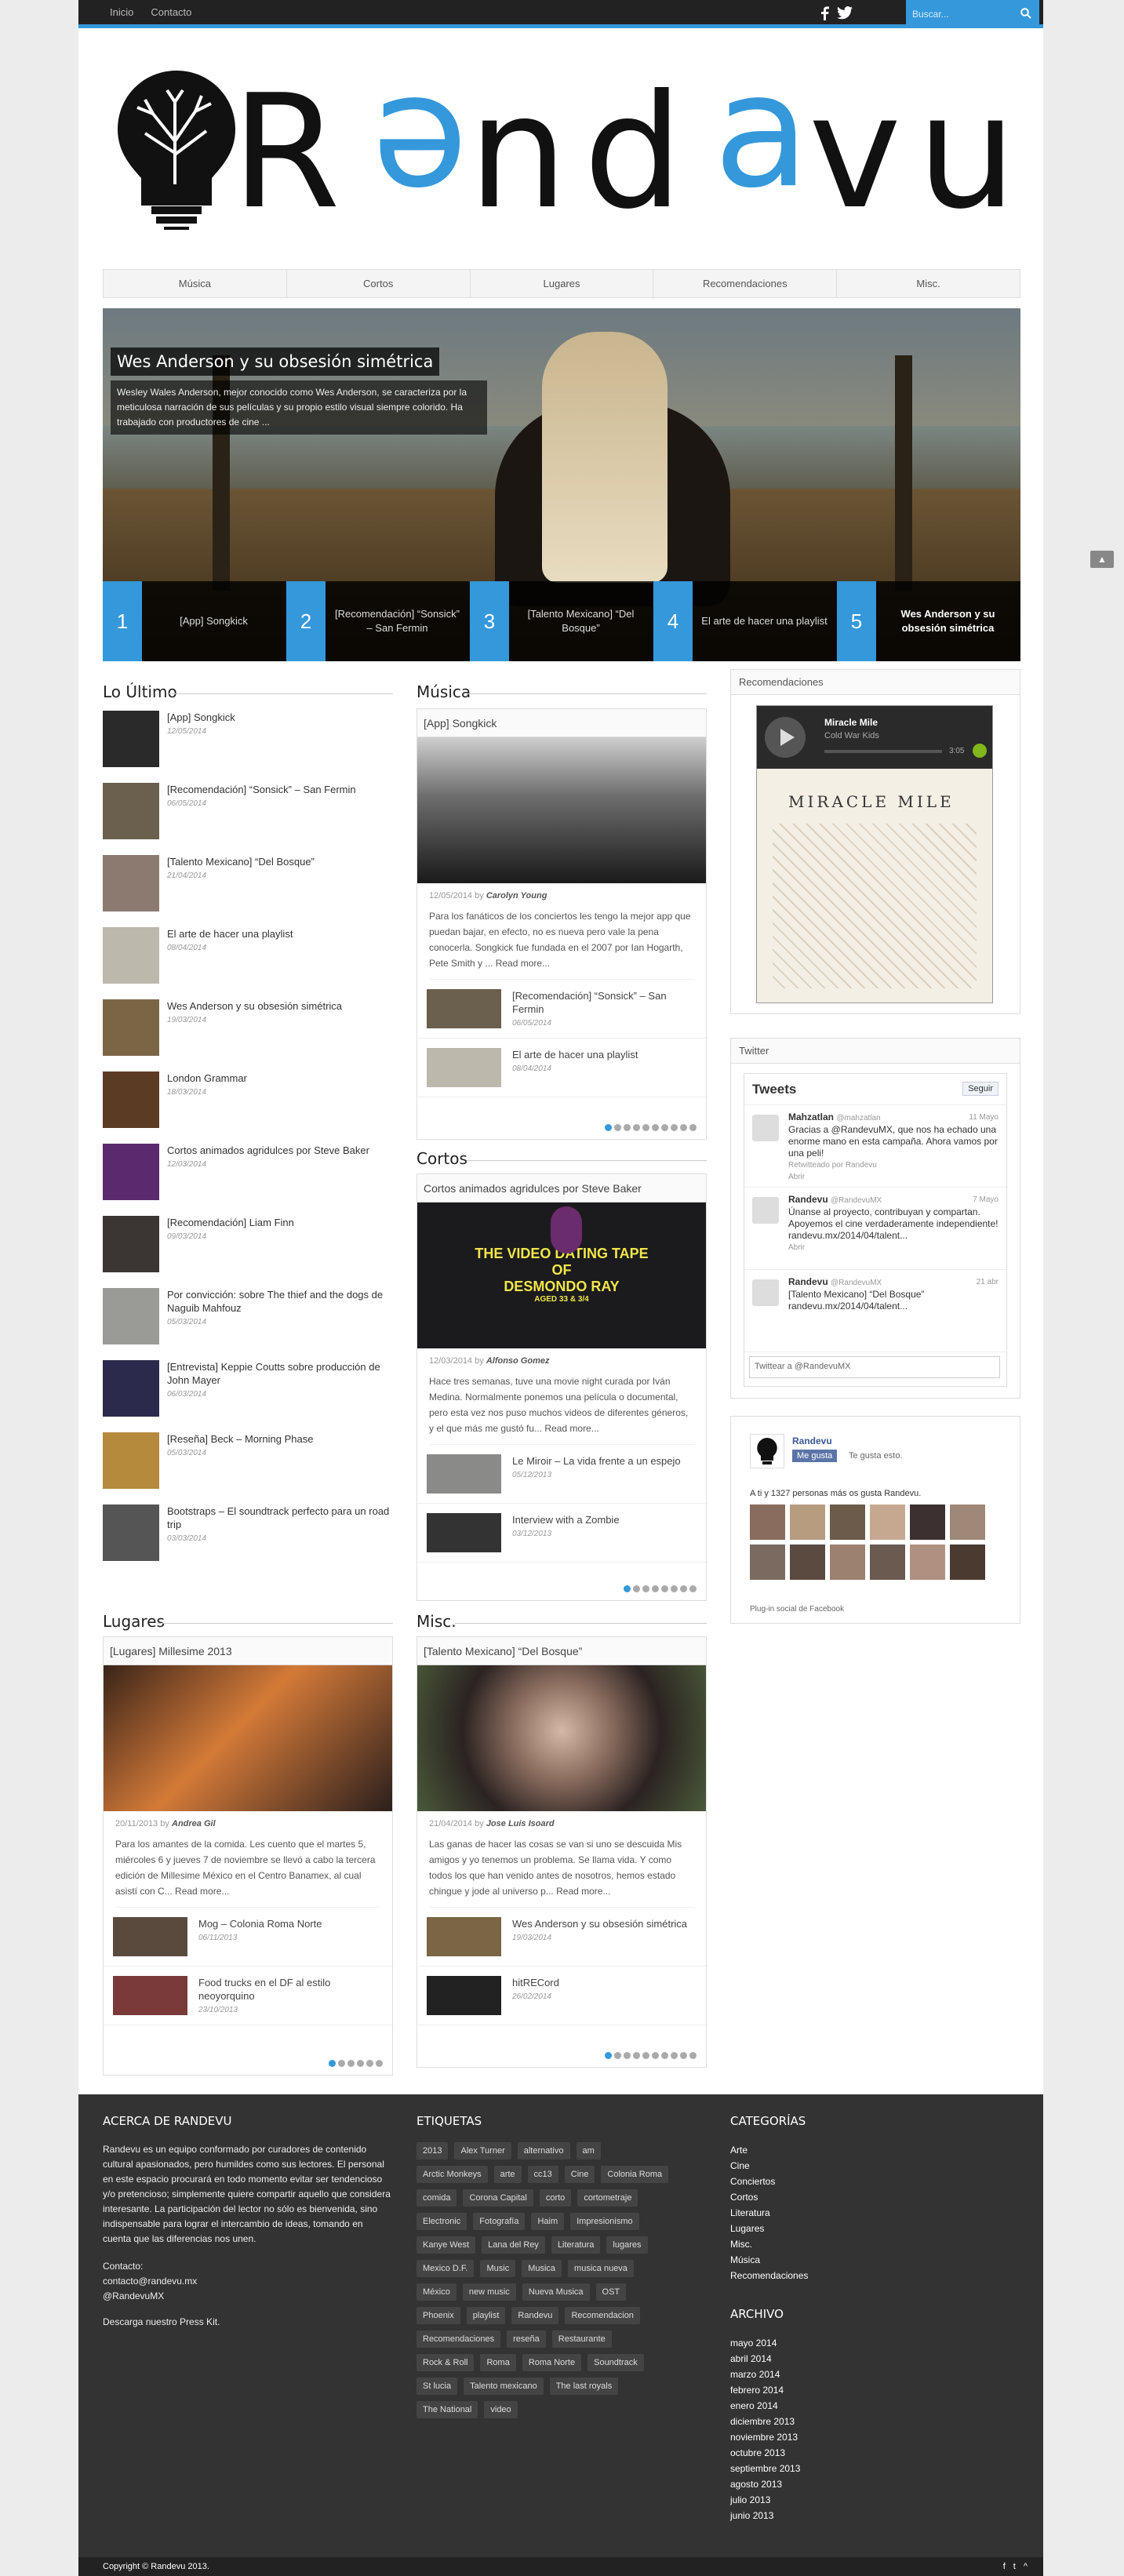  I want to click on lugares-post-image, so click(248, 1738).